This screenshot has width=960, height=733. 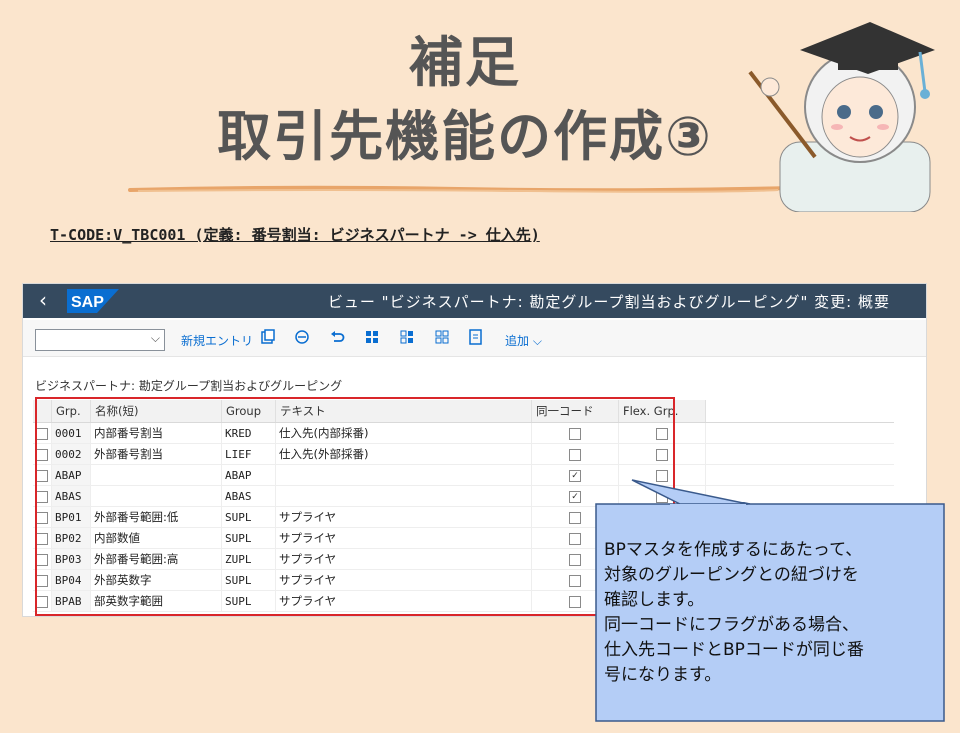 I want to click on svg-text: SAP, so click(x=87, y=302).